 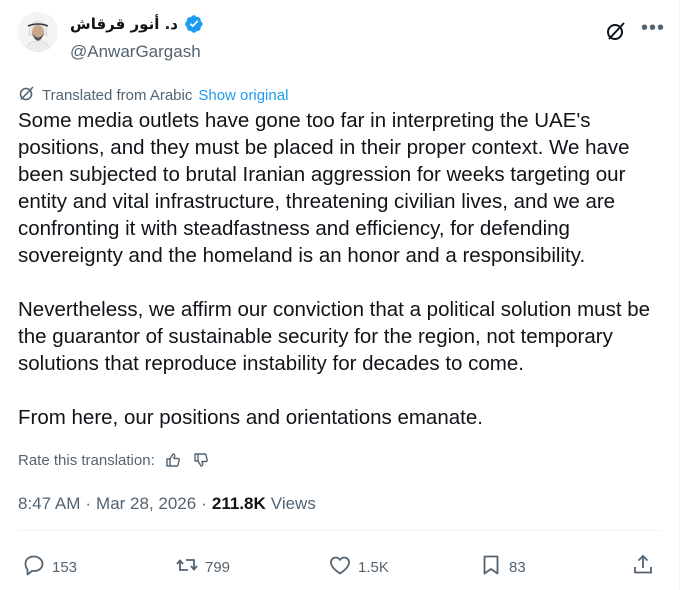 What do you see at coordinates (65, 567) in the screenshot?
I see `reply-count: 153` at bounding box center [65, 567].